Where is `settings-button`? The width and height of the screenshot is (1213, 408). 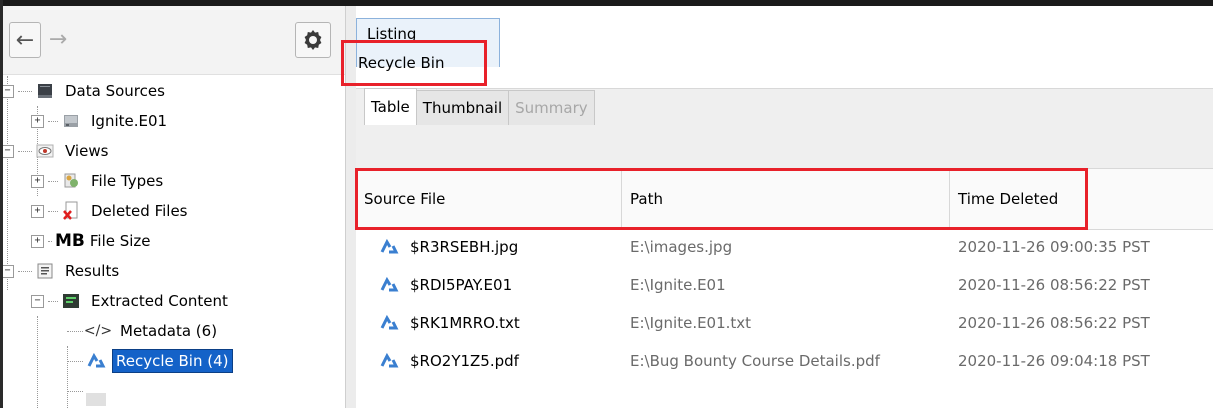 settings-button is located at coordinates (313, 40).